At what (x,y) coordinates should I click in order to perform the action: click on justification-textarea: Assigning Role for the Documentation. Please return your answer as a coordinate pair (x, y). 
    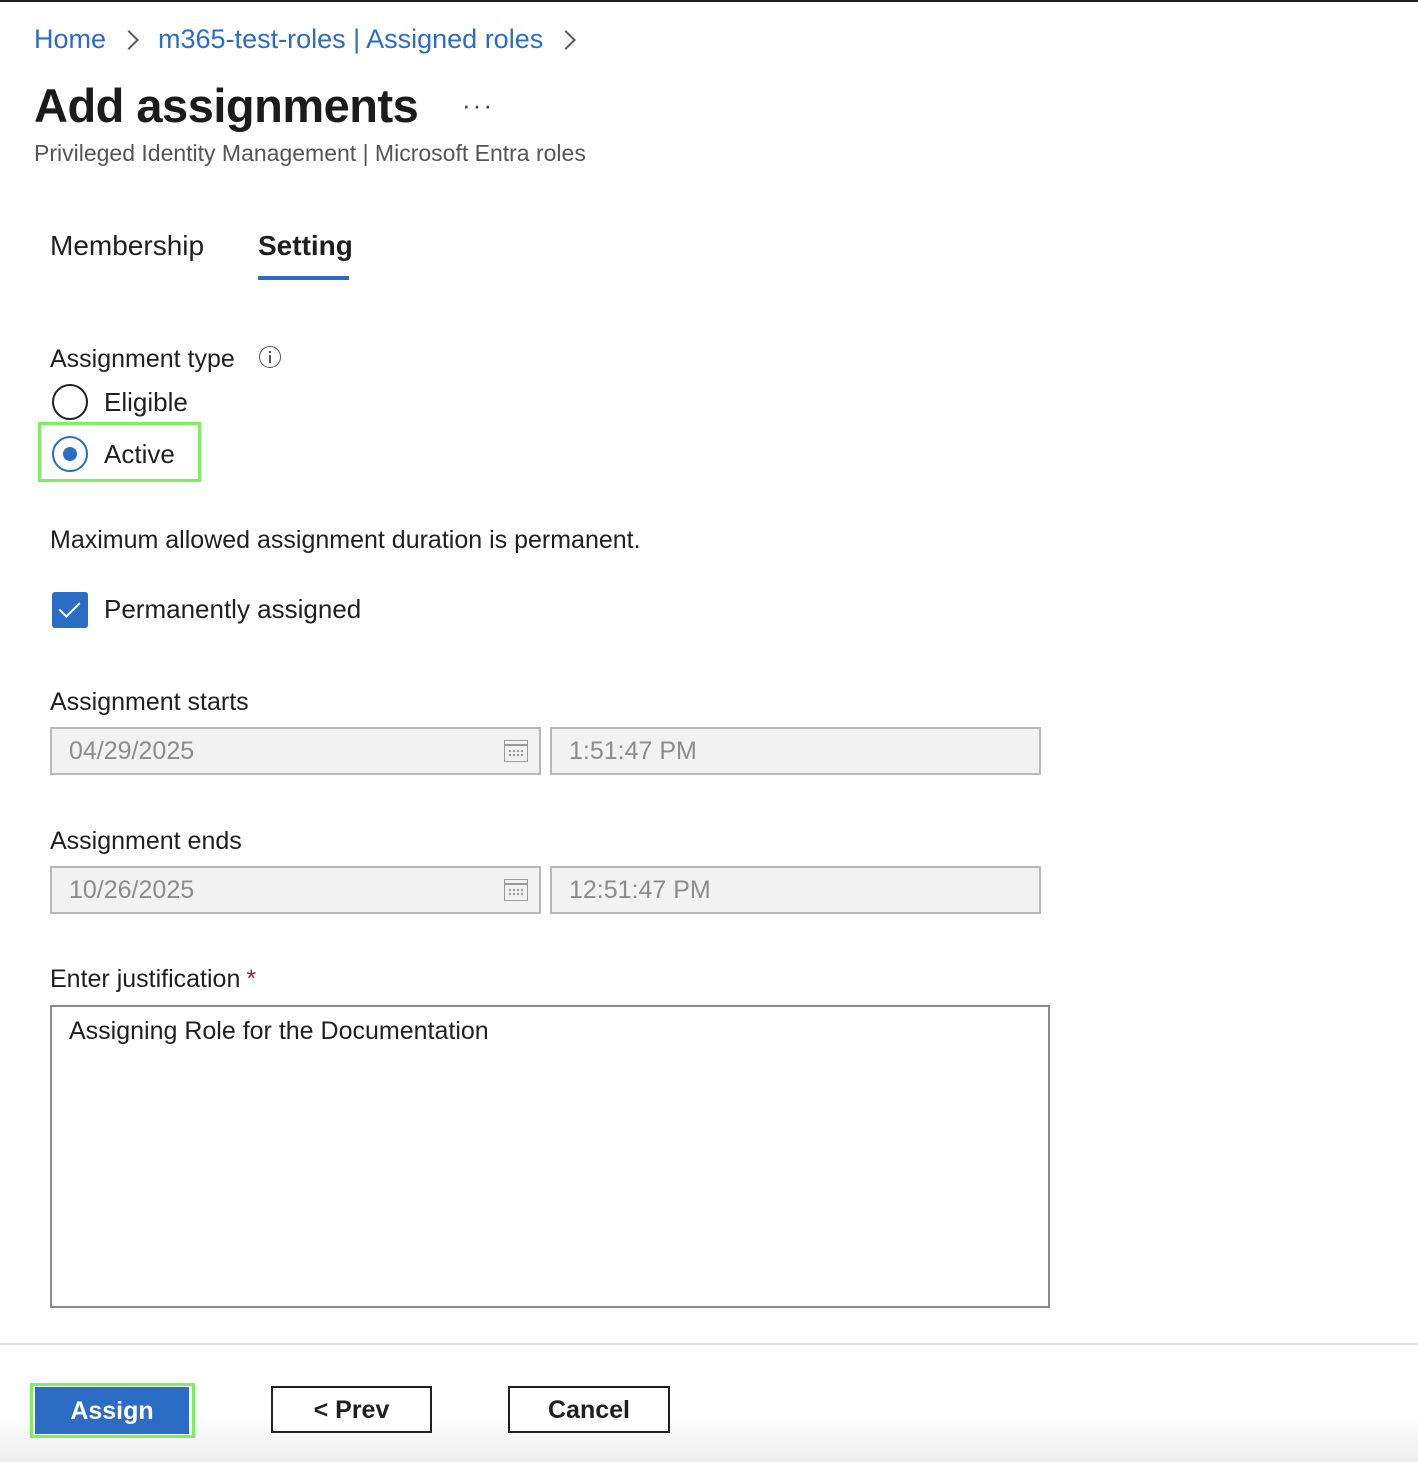
    Looking at the image, I should click on (550, 1156).